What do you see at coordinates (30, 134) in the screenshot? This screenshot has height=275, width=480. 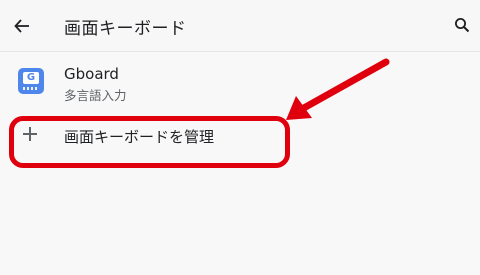 I see `plus-icon` at bounding box center [30, 134].